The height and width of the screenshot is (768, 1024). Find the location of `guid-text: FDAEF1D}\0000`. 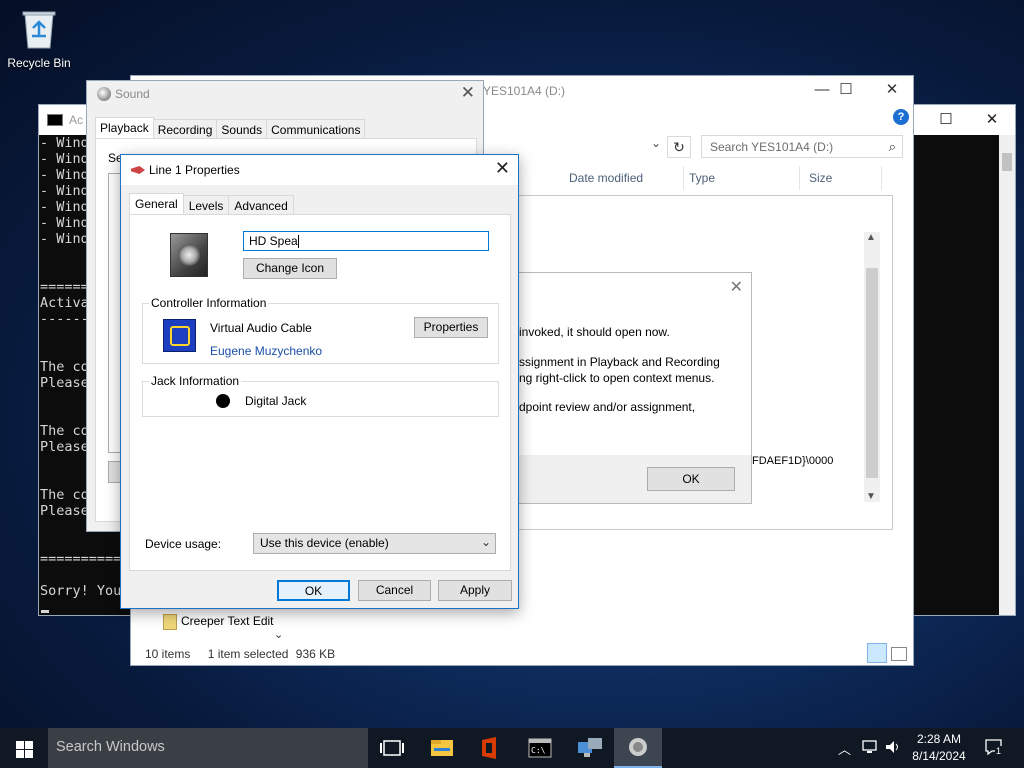

guid-text: FDAEF1D}\0000 is located at coordinates (793, 461).